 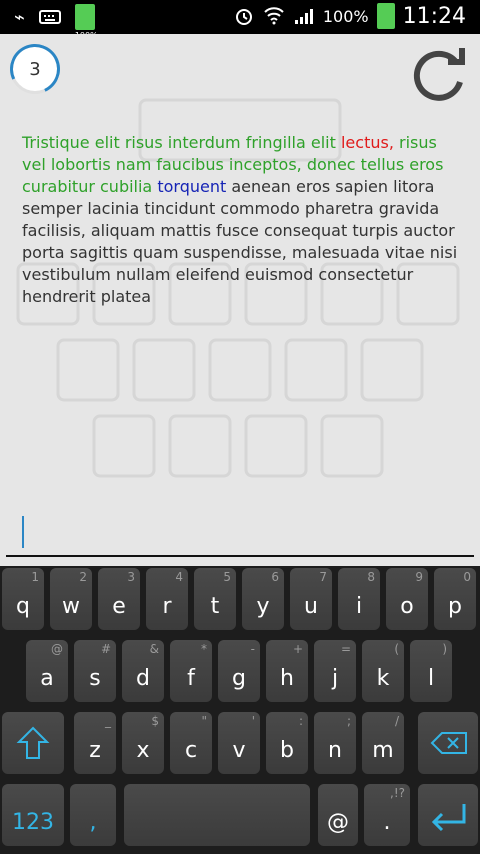 I want to click on key-g: -g, so click(x=239, y=671).